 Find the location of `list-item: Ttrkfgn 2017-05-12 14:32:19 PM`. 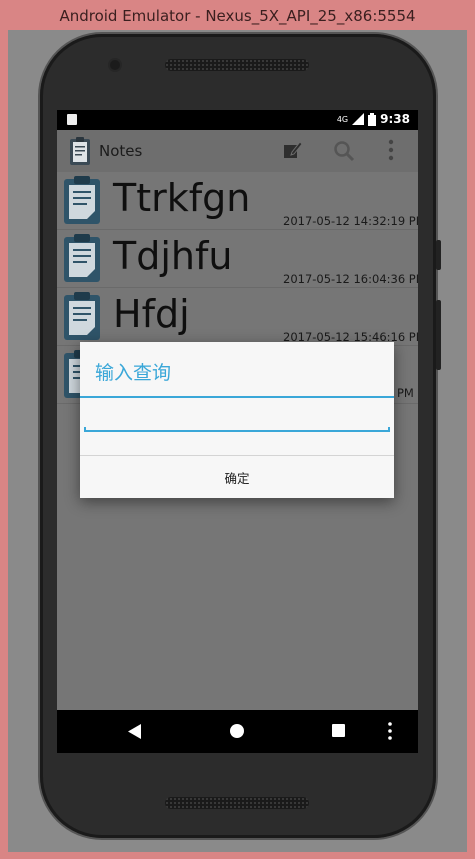

list-item: Ttrkfgn 2017-05-12 14:32:19 PM is located at coordinates (237, 201).